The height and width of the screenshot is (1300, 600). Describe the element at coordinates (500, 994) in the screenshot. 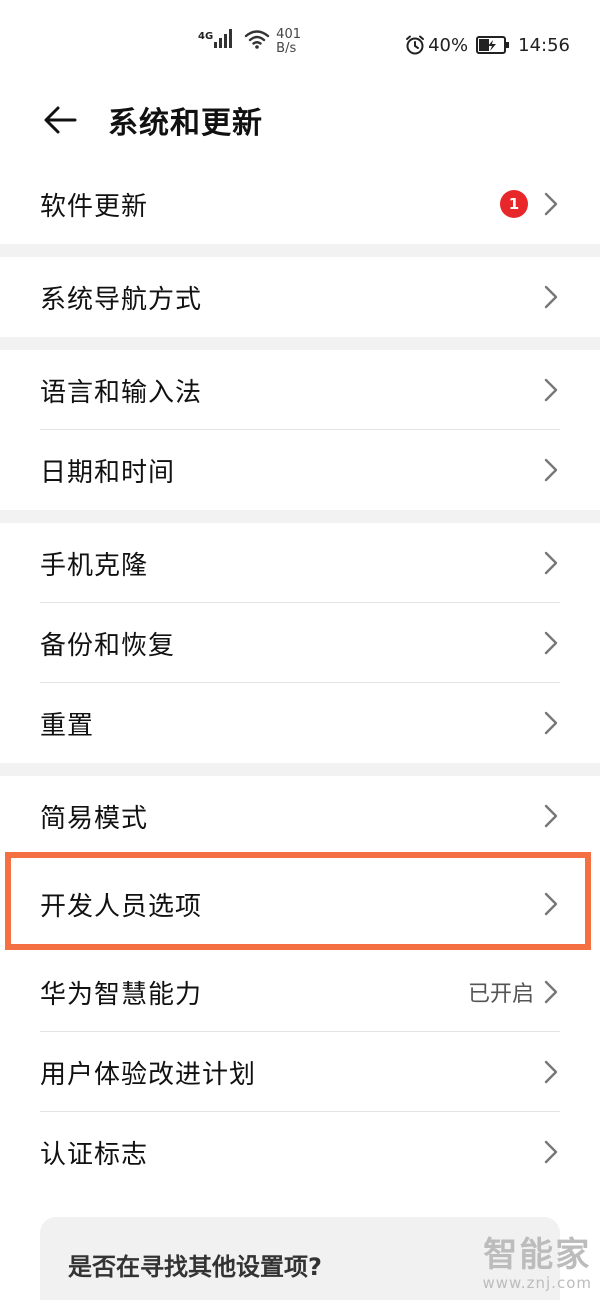

I see `huawei-ai-status: 已开启` at that location.